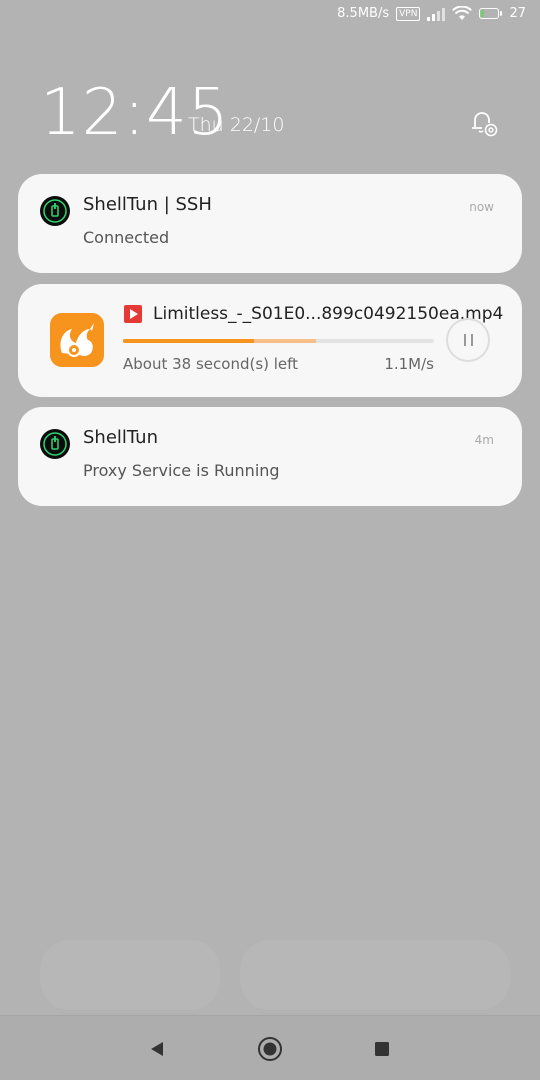 This screenshot has width=540, height=1080. I want to click on navigation-bar, so click(270, 1047).